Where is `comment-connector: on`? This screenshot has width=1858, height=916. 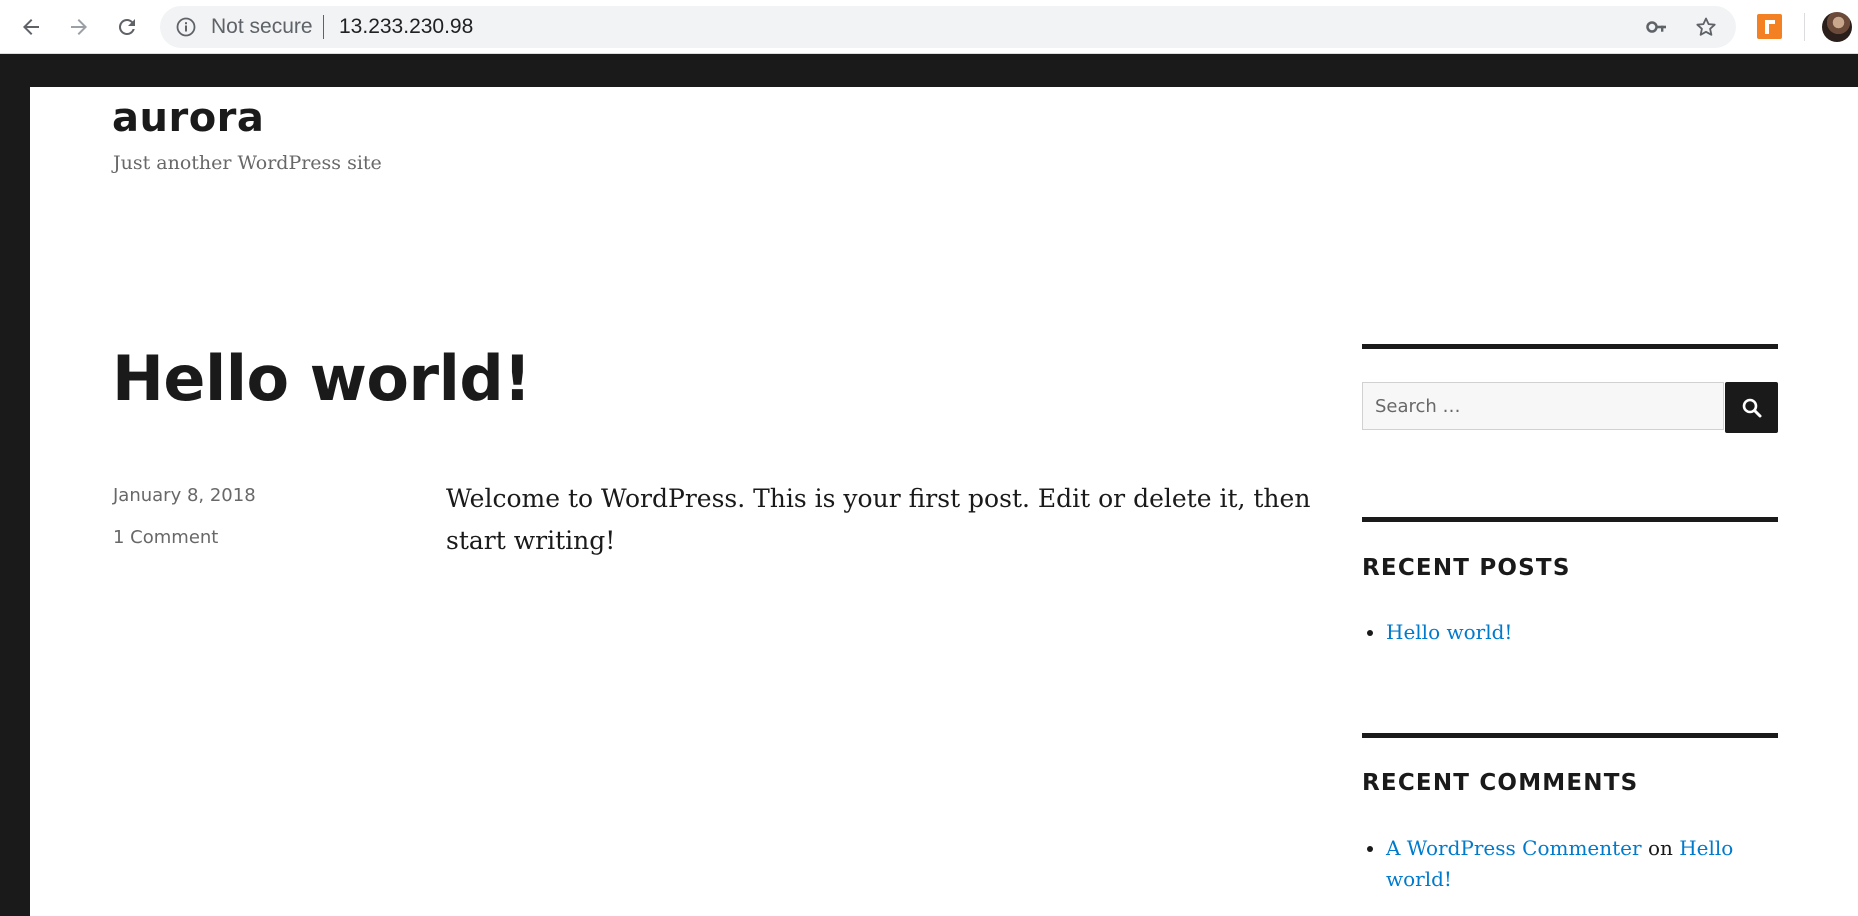 comment-connector: on is located at coordinates (1660, 848).